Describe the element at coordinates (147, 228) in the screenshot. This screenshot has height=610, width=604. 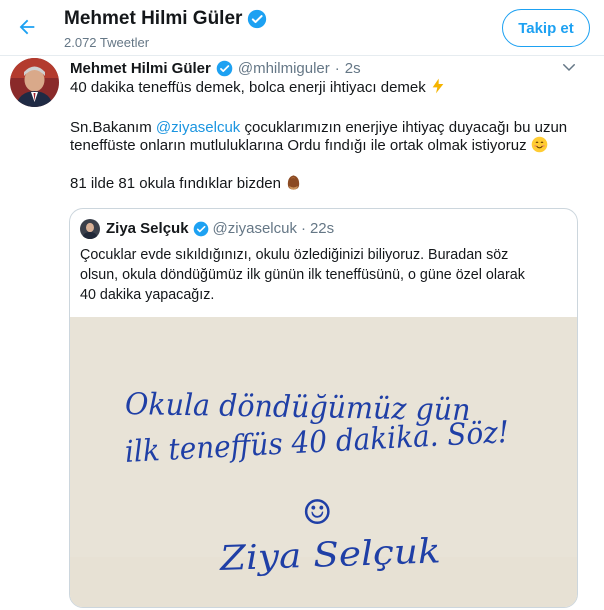
I see `quoted-author-name: Ziya Selçuk` at that location.